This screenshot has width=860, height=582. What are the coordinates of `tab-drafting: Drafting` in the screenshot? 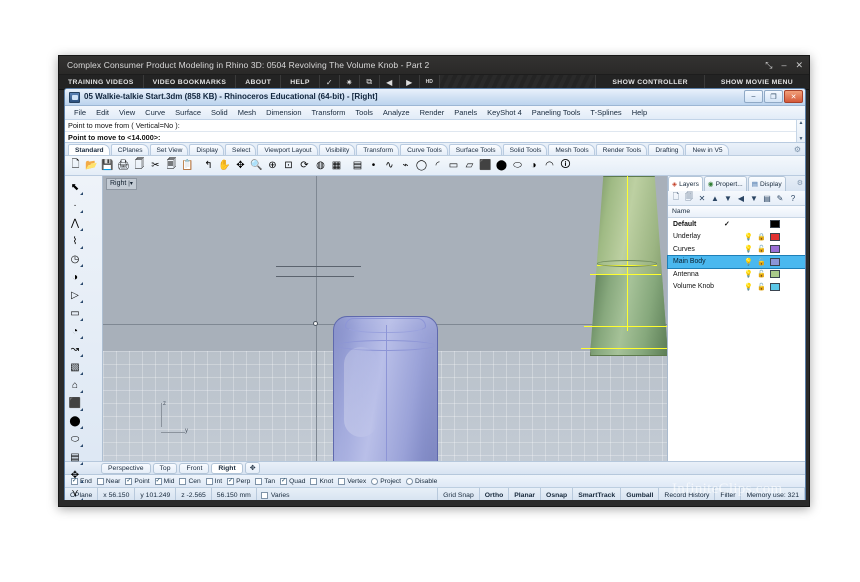 It's located at (666, 149).